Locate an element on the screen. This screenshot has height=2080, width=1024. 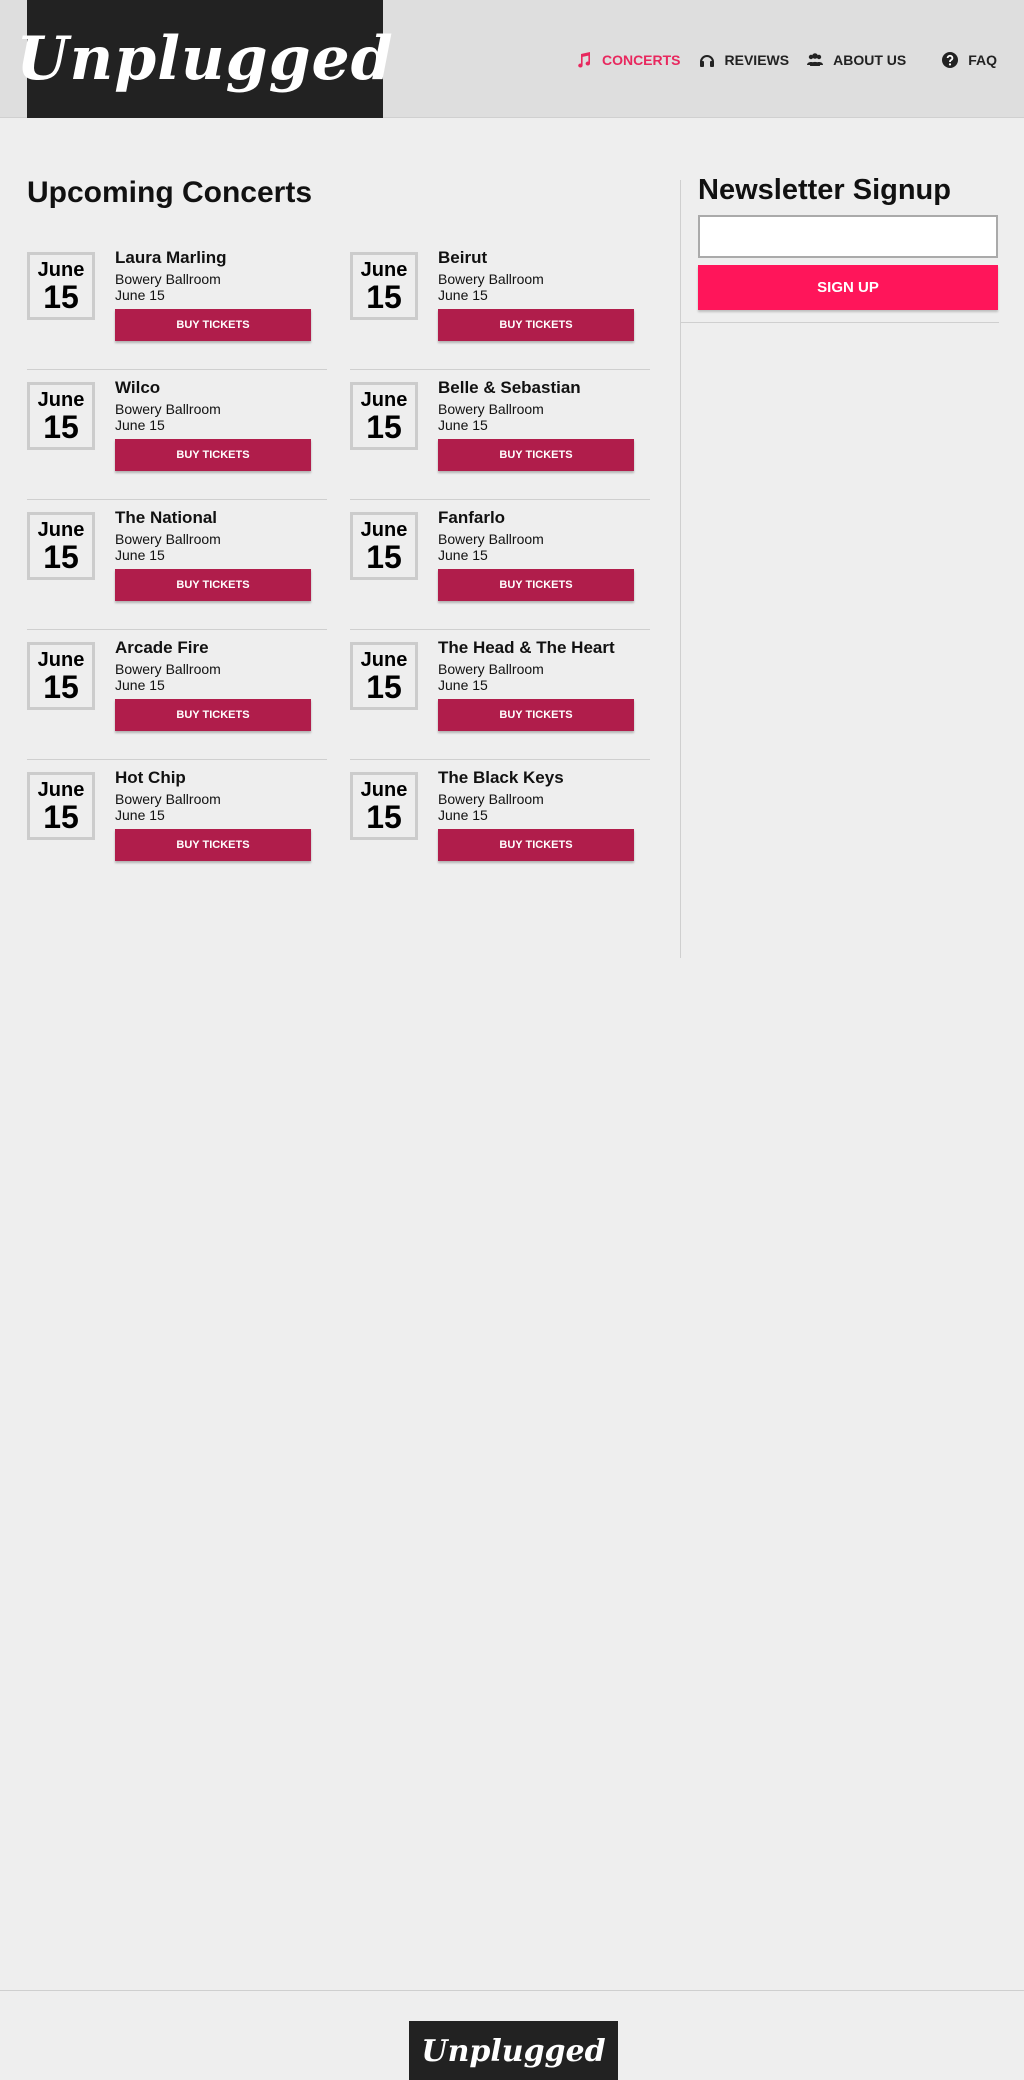
nav-item-label: FAQ is located at coordinates (982, 60).